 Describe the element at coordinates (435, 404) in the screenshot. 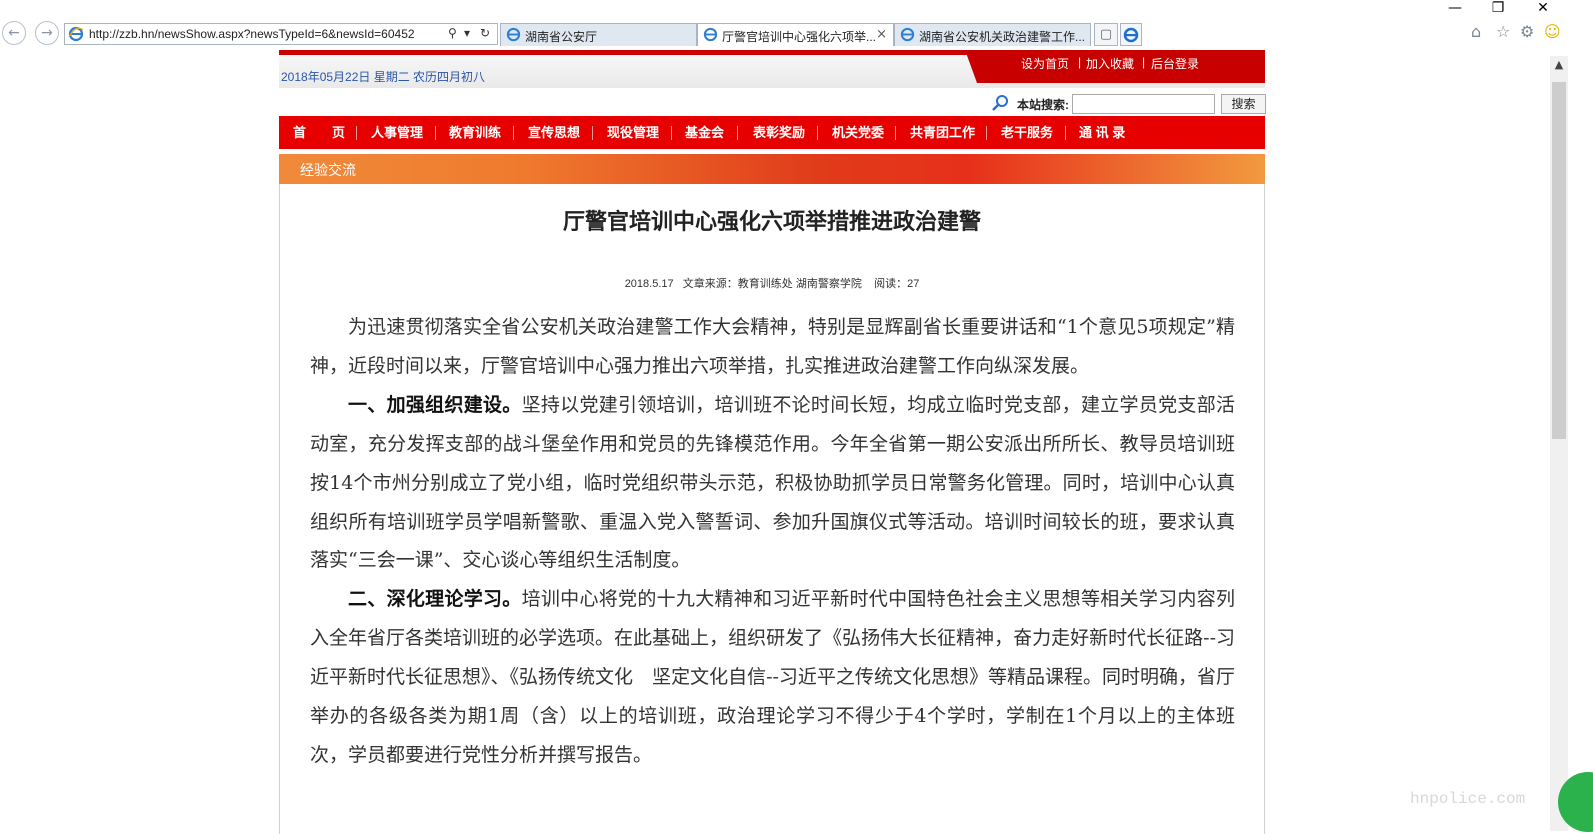

I see `paragraph-heading: 一、加强组织建设。` at that location.